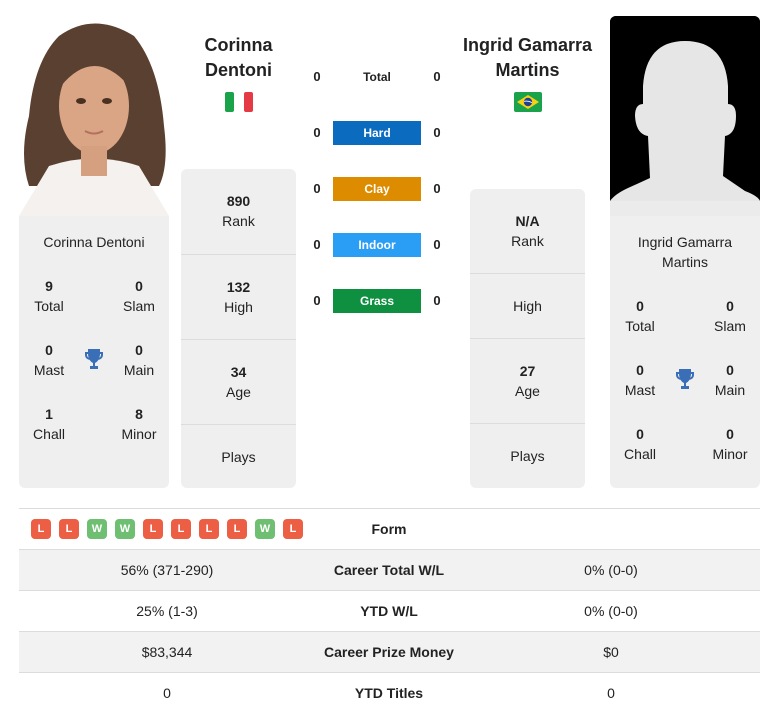  Describe the element at coordinates (640, 380) in the screenshot. I see `player2-mast-titles: 0 Mast` at that location.